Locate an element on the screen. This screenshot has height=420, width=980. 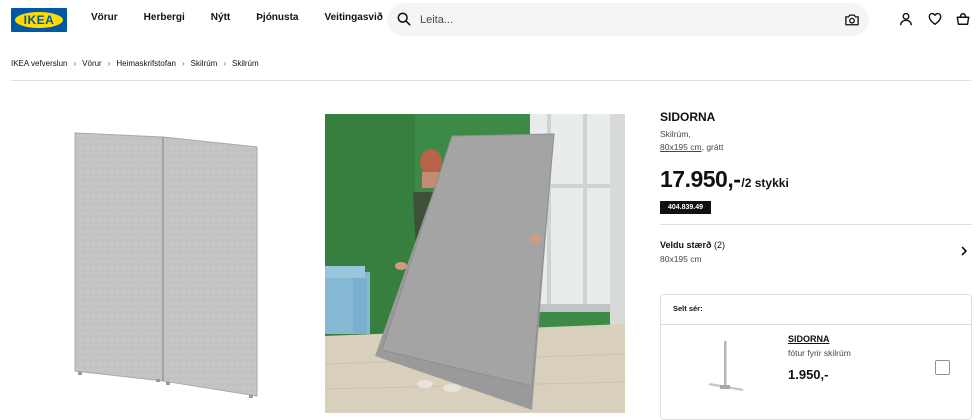
product-price: 17.950,- /2 stykki is located at coordinates (724, 179).